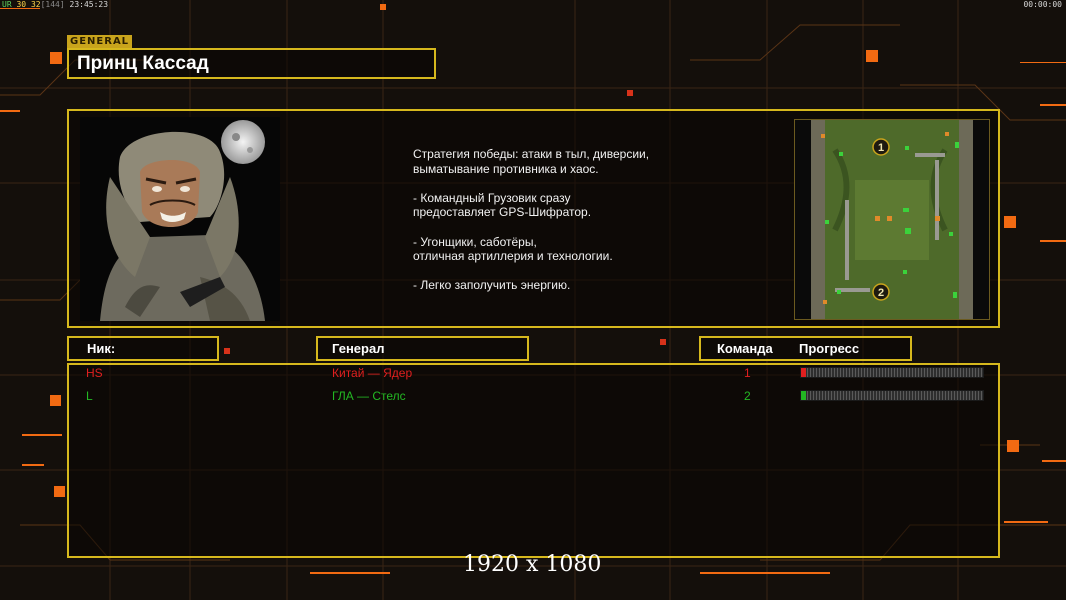 The image size is (1066, 600). I want to click on player-nick: HS, so click(94, 373).